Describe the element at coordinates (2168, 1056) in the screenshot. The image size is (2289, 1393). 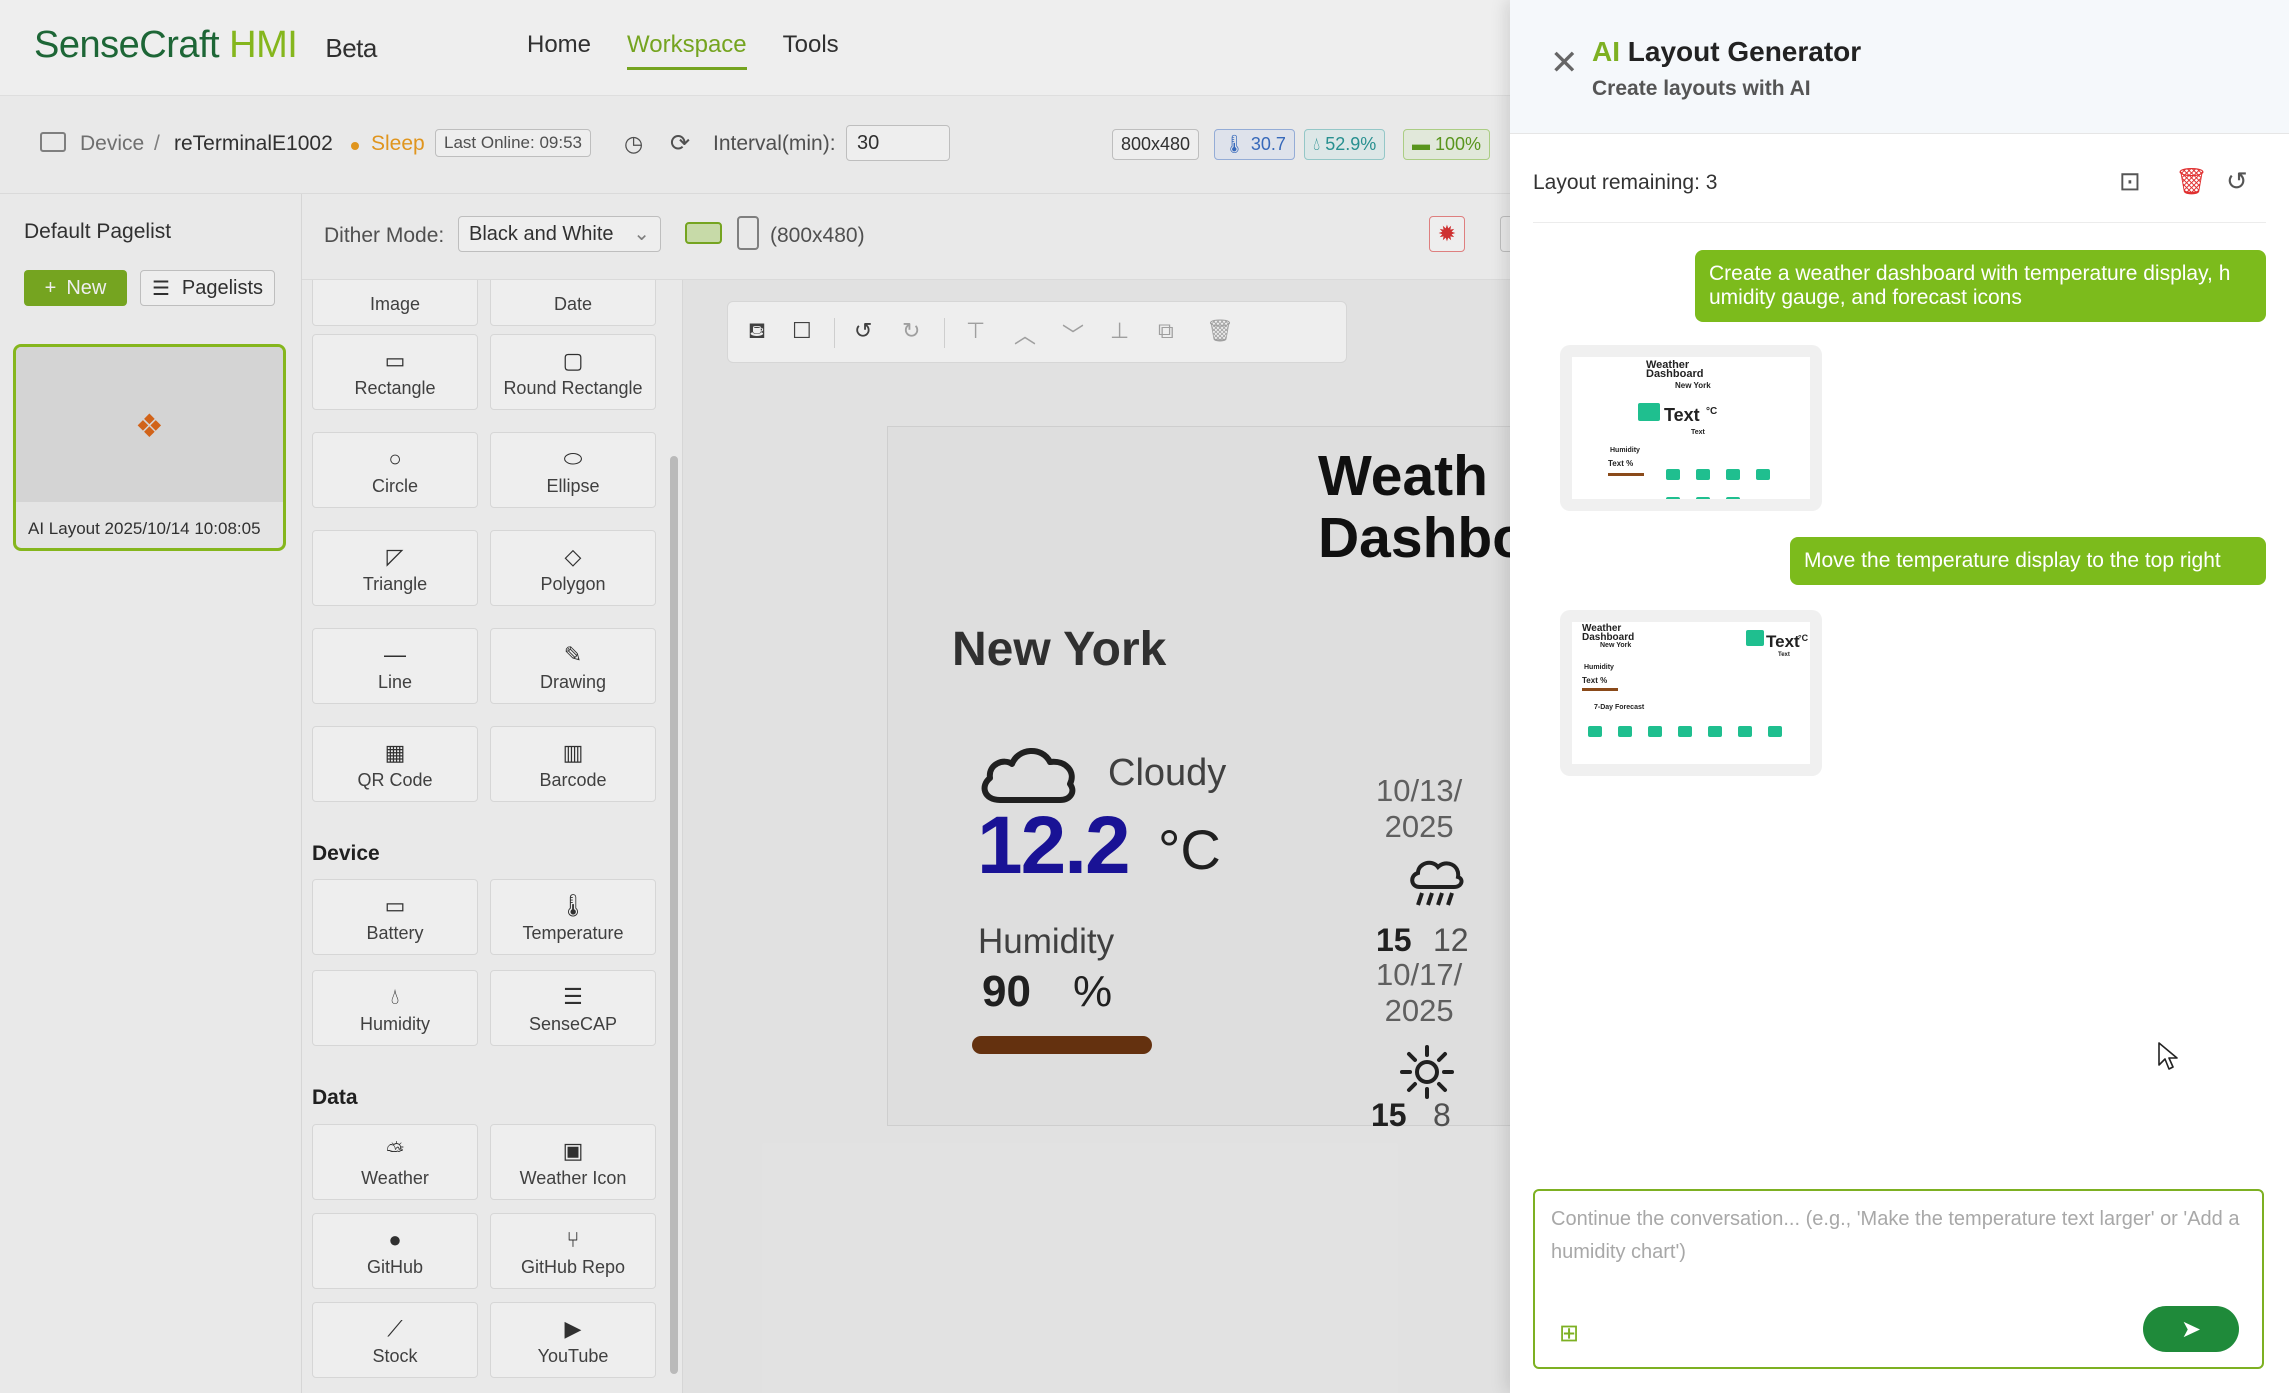
I see `mouse-cursor-icon` at that location.